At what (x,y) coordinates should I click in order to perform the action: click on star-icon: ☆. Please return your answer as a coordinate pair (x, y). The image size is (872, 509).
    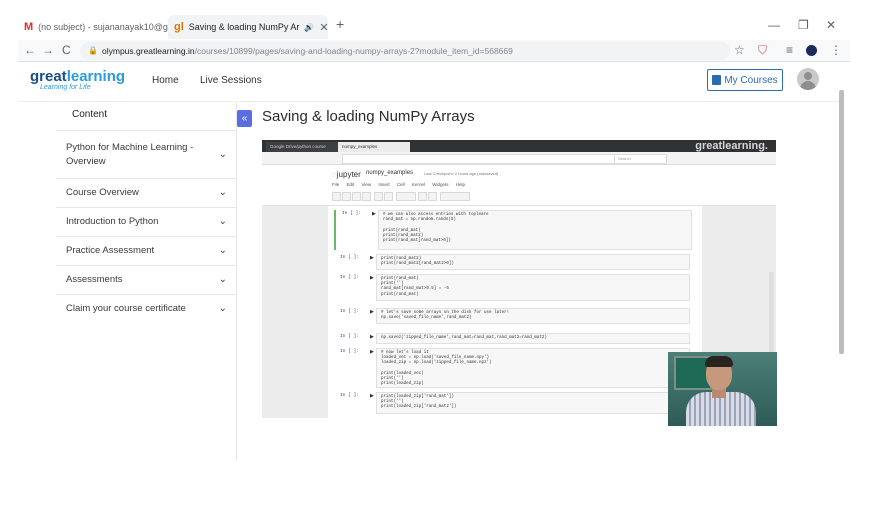
    Looking at the image, I should click on (739, 50).